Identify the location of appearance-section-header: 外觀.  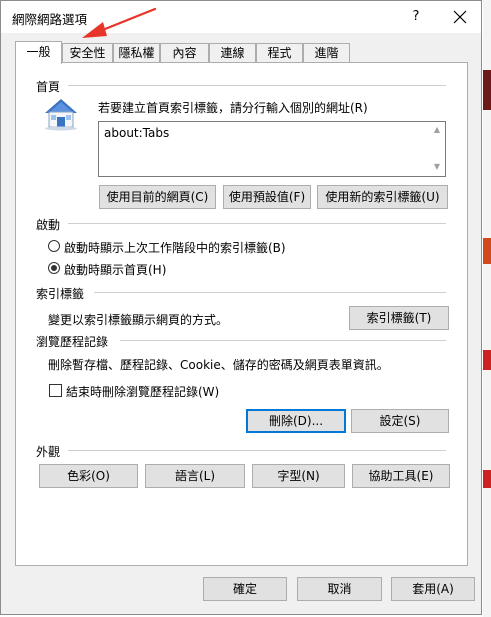
(241, 451).